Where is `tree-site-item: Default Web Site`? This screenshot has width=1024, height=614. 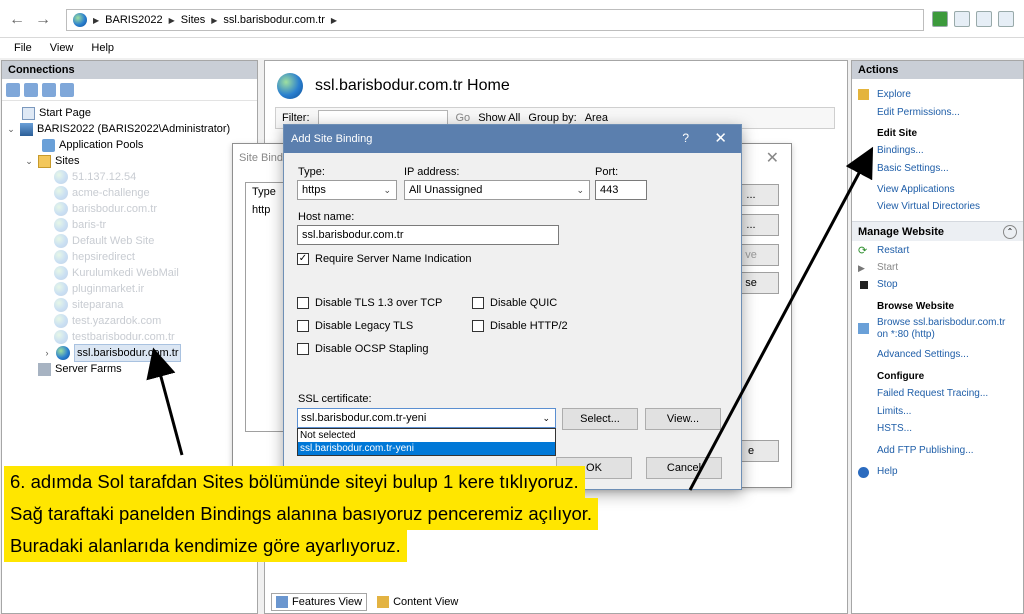 tree-site-item: Default Web Site is located at coordinates (129, 241).